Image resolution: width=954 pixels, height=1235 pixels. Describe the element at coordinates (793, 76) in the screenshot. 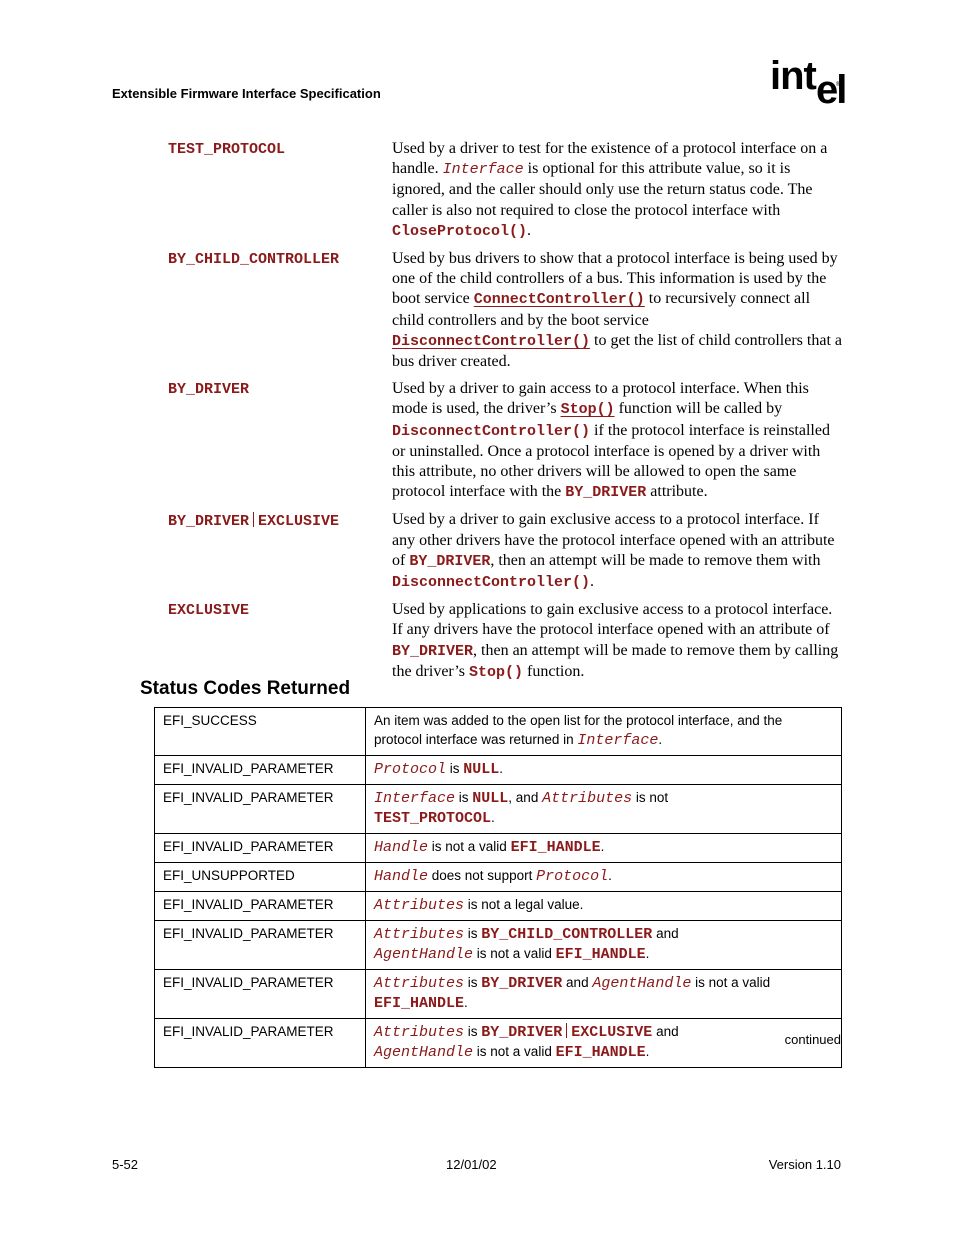

I see `logo-text-int: int` at that location.